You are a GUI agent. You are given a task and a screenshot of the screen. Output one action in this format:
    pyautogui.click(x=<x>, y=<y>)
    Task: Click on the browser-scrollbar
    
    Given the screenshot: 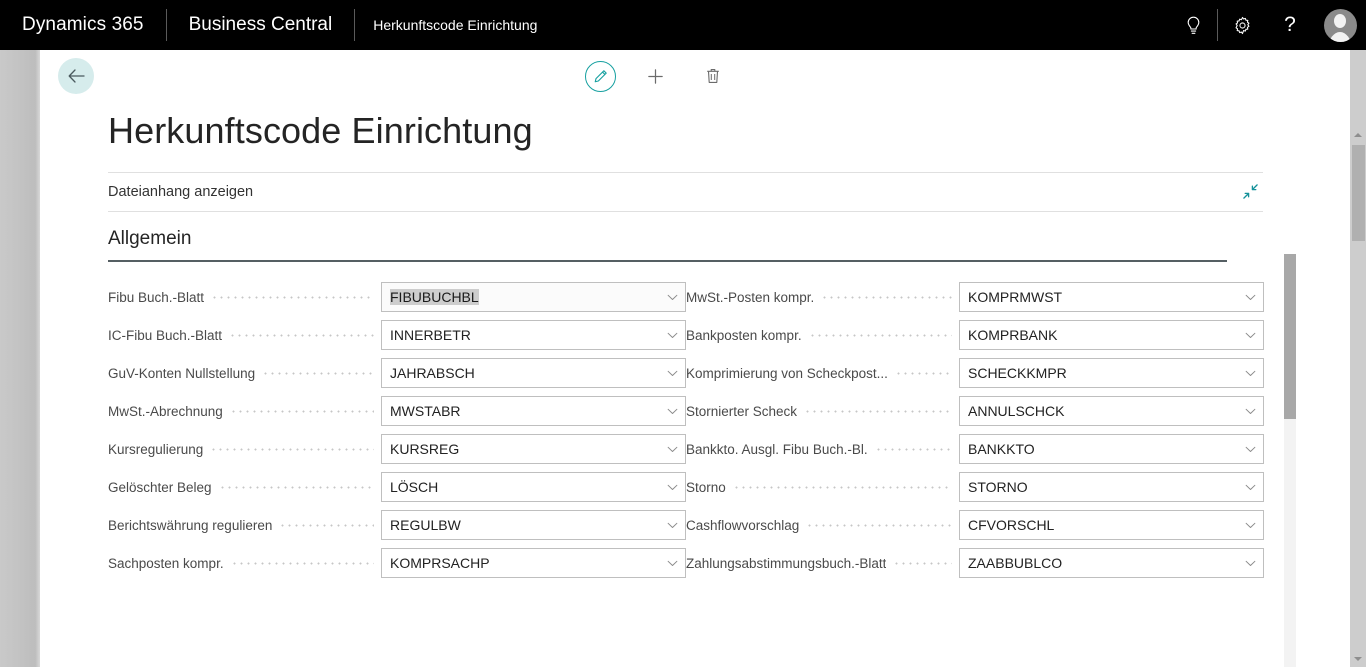 What is the action you would take?
    pyautogui.click(x=1358, y=358)
    